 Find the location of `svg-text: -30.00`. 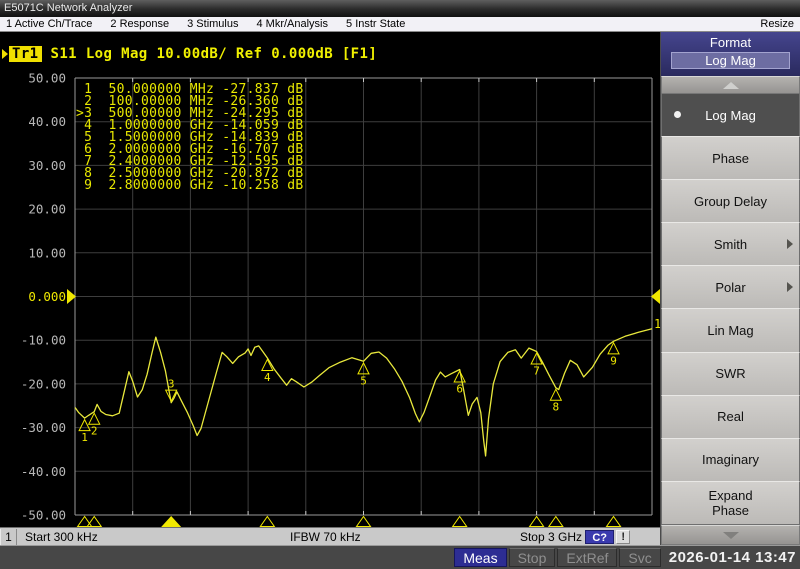

svg-text: -30.00 is located at coordinates (43, 427).